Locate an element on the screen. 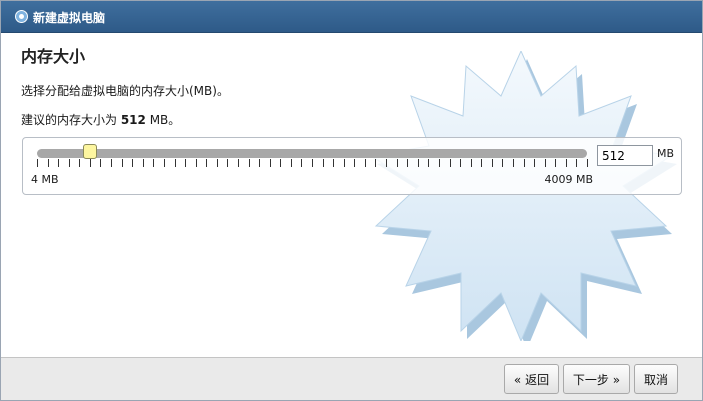 This screenshot has width=703, height=401. window-title: 新建虚拟电脑 is located at coordinates (69, 18).